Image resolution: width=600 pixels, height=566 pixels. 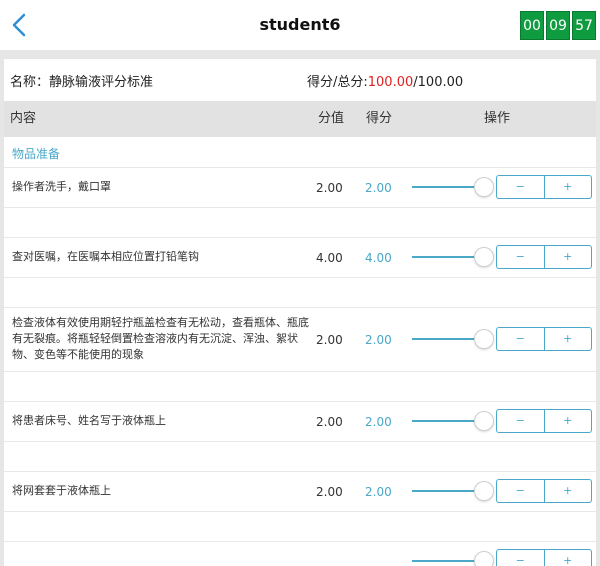 What do you see at coordinates (558, 25) in the screenshot?
I see `timer-minutes: 09` at bounding box center [558, 25].